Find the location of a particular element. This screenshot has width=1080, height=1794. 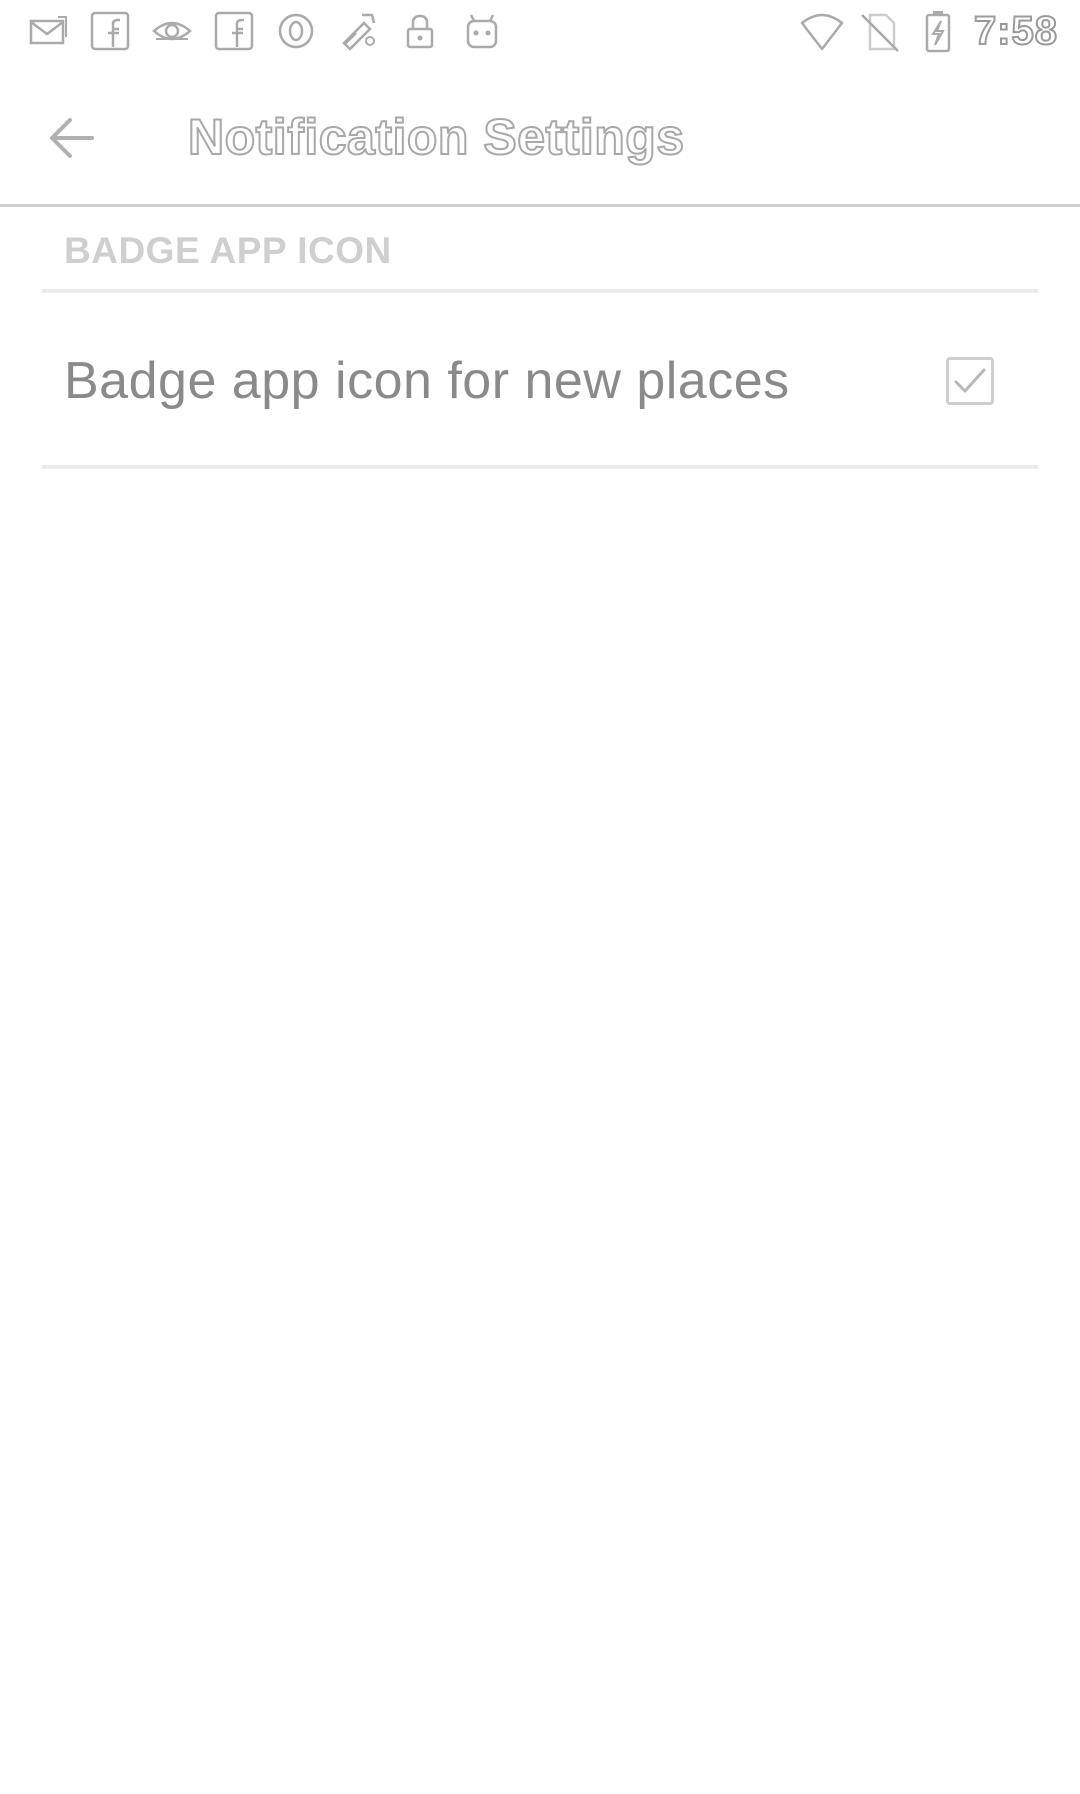

app-bar: Notification Settings is located at coordinates (540, 134).